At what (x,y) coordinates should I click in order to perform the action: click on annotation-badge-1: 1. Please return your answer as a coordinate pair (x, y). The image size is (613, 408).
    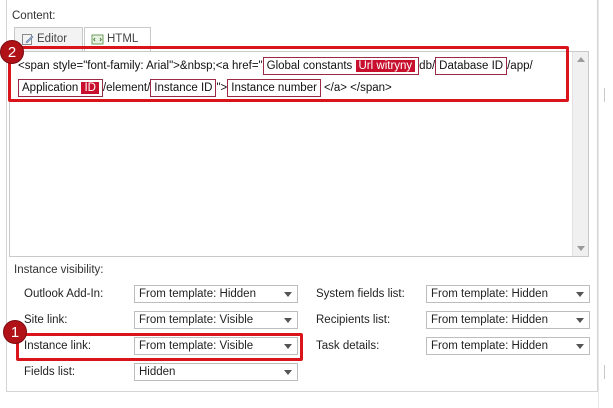
    Looking at the image, I should click on (15, 332).